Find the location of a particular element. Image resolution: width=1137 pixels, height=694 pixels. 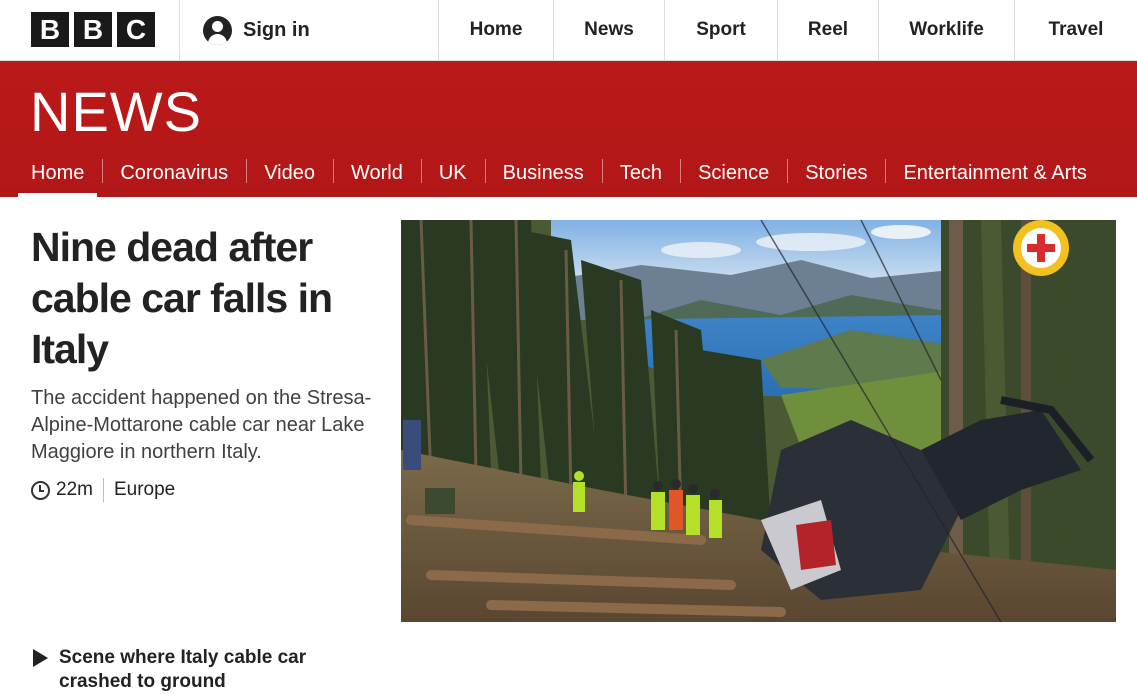

global-nav-news: News is located at coordinates (608, 30).